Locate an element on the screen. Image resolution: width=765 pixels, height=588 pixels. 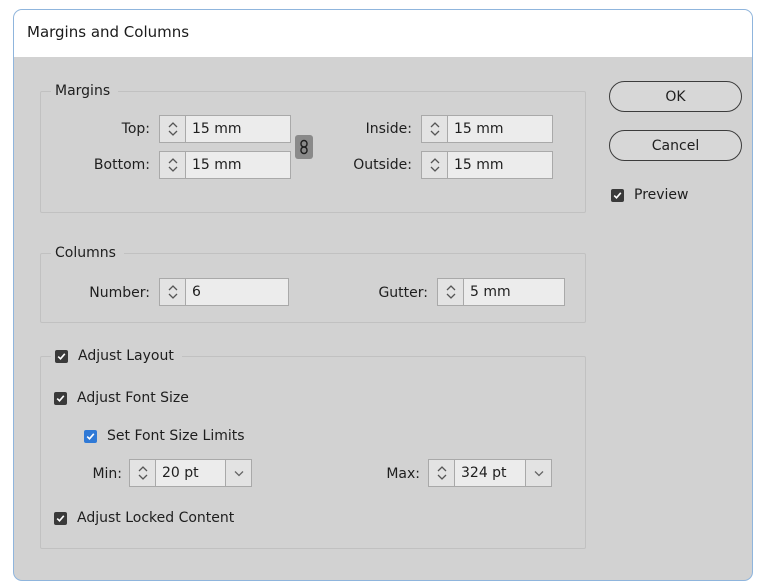
columns-legend: Columns is located at coordinates (87, 253).